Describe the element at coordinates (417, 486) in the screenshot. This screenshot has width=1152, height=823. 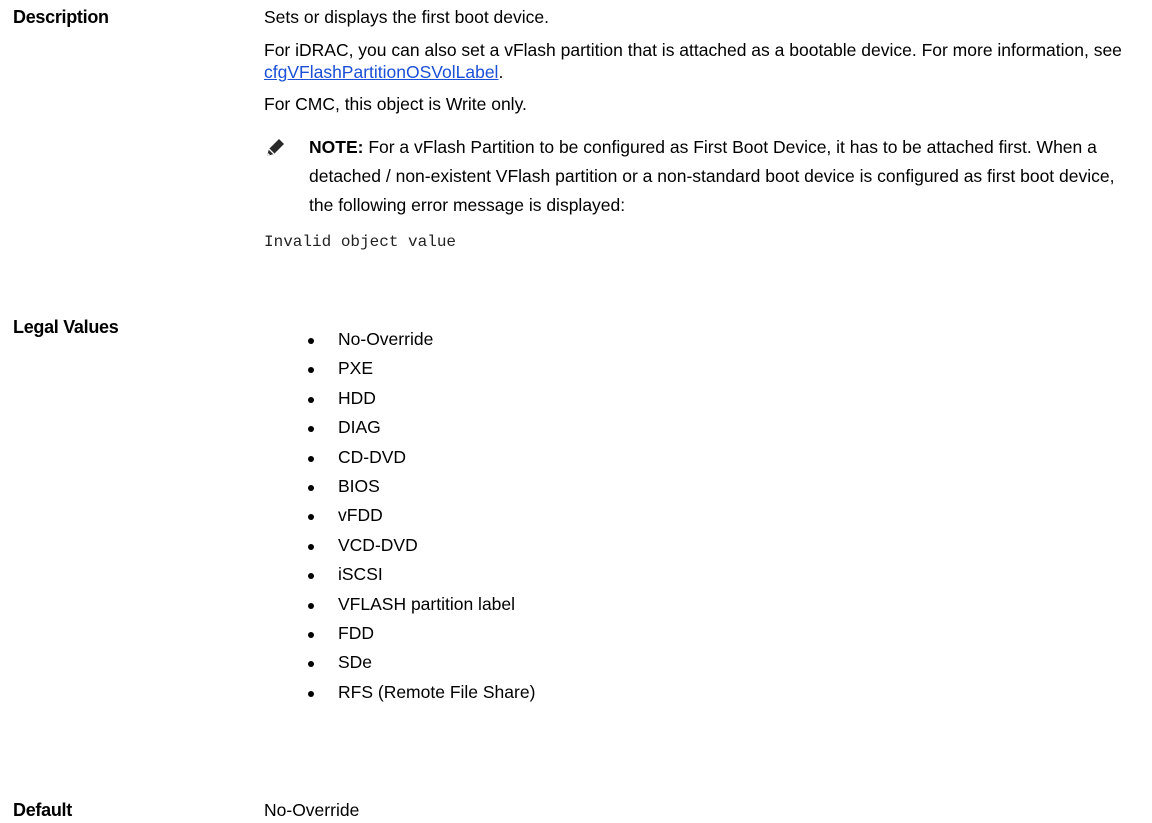
I see `list-item: BIOS` at that location.